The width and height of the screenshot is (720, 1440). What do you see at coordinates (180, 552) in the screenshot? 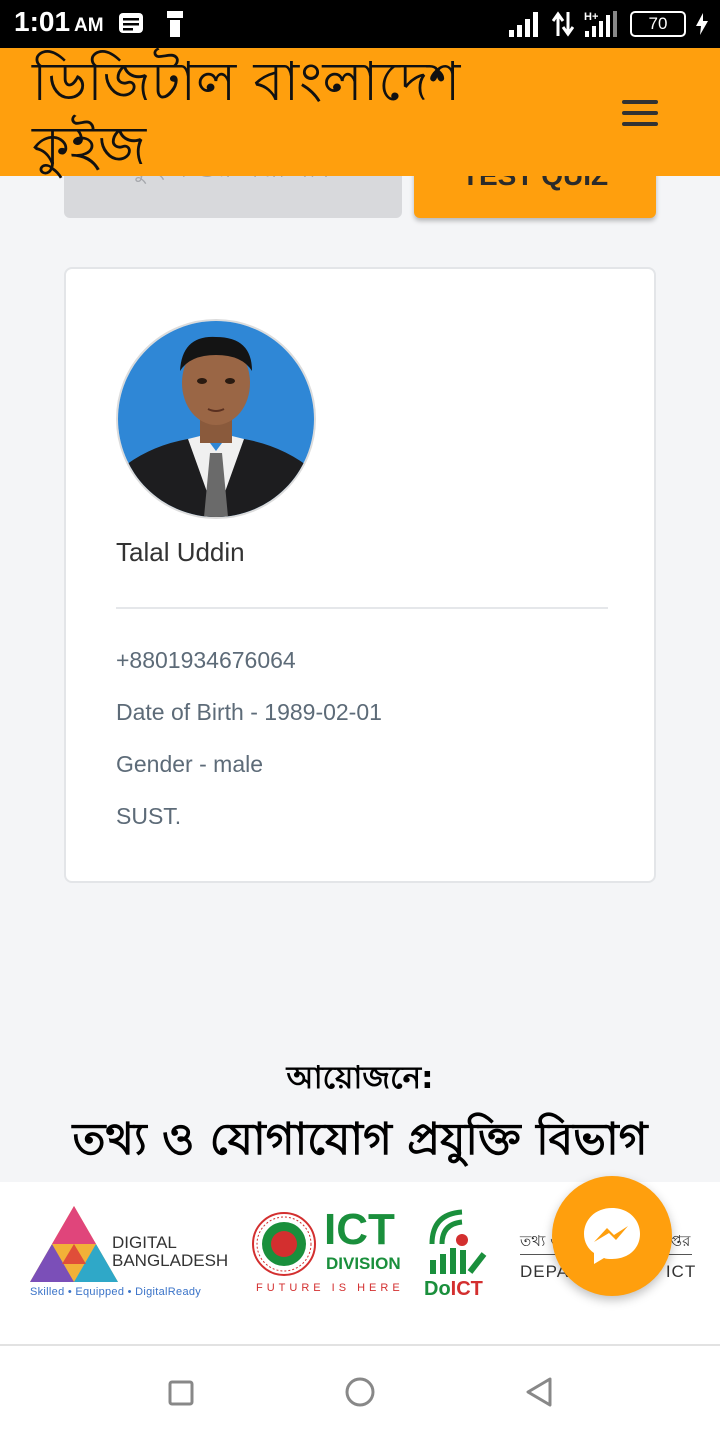
I see `profile-name: Talal Uddin` at bounding box center [180, 552].